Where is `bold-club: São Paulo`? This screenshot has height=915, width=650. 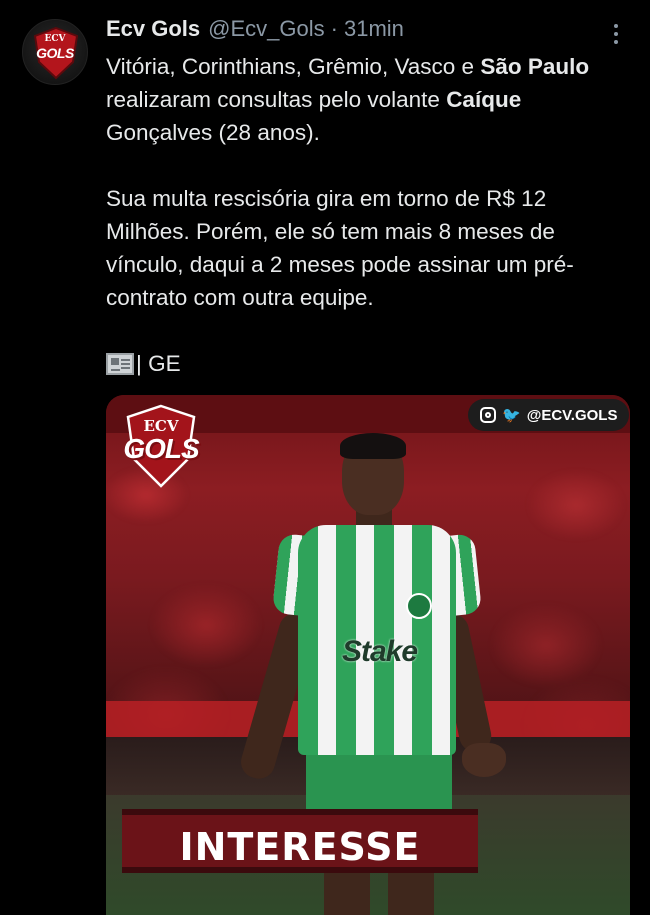
bold-club: São Paulo is located at coordinates (535, 66).